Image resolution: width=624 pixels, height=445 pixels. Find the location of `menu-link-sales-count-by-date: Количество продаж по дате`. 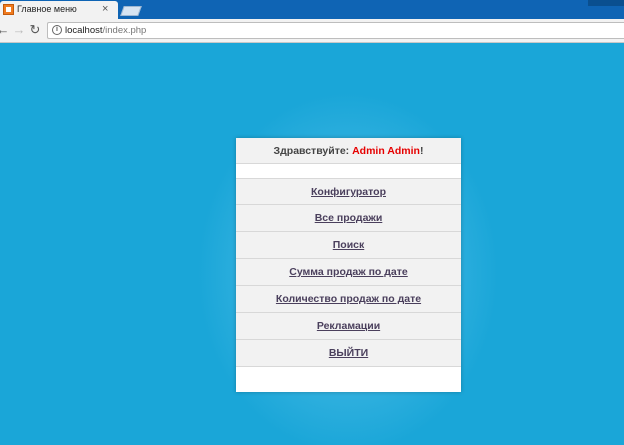

menu-link-sales-count-by-date: Количество продаж по дате is located at coordinates (348, 299).